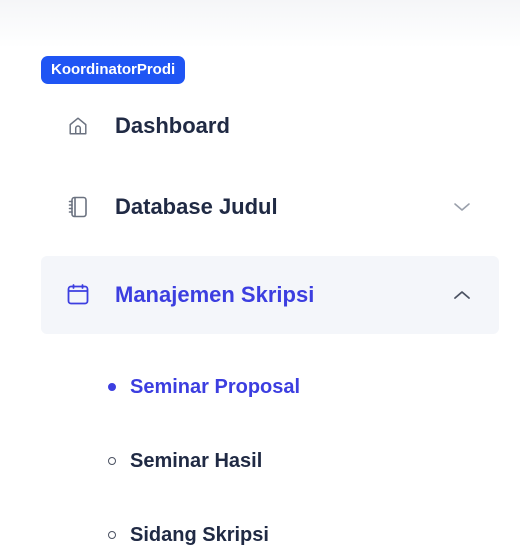 This screenshot has height=558, width=520. I want to click on sidebar-item-manajemen-skripsi: Manajemen Skripsi, so click(270, 295).